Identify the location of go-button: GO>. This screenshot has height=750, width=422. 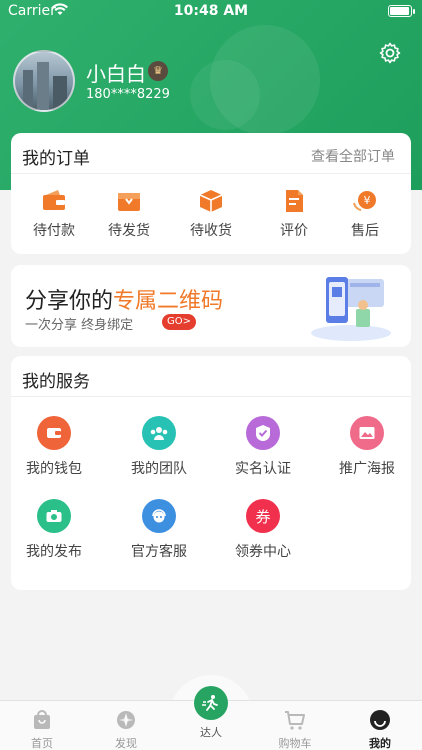
(179, 322).